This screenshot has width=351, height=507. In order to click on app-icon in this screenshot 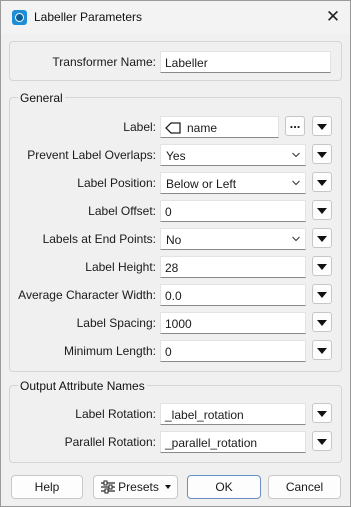, I will do `click(19, 17)`.